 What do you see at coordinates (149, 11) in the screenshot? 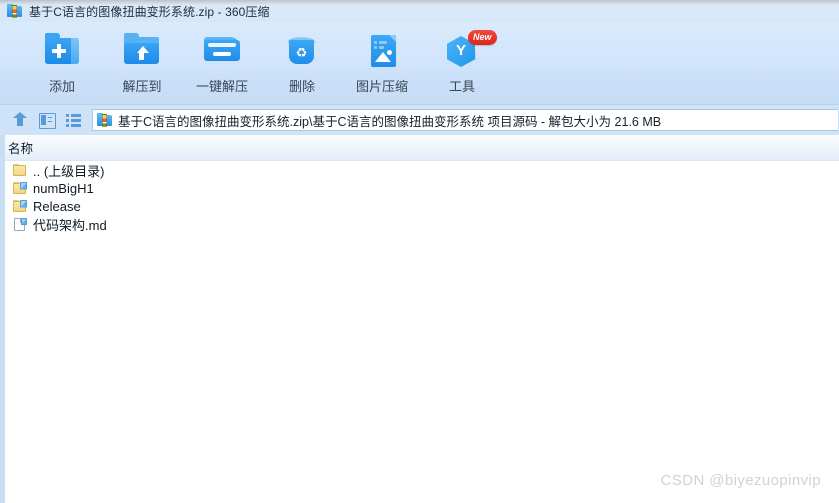
I see `window-title: 基于C语言的图像扭曲变形系统.zip - 360压缩` at bounding box center [149, 11].